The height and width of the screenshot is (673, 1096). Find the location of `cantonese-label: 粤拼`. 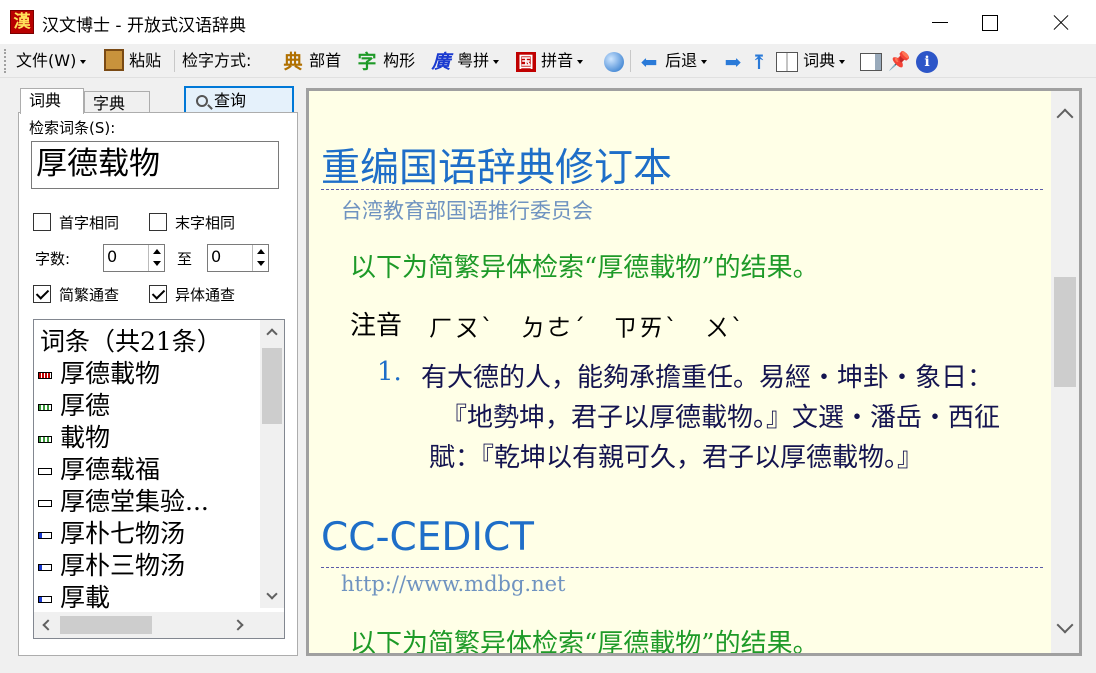

cantonese-label: 粤拼 is located at coordinates (473, 60).